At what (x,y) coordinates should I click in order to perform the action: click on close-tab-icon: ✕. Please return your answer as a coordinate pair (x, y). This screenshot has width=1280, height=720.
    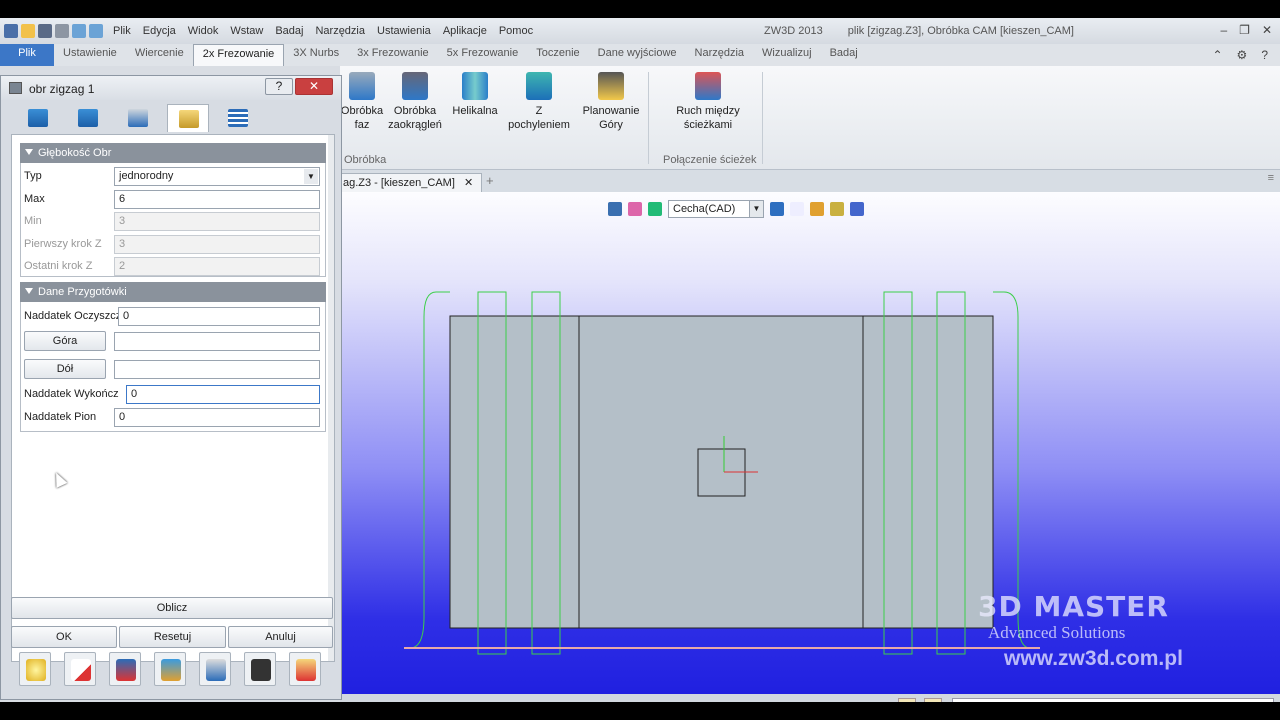
    Looking at the image, I should click on (468, 183).